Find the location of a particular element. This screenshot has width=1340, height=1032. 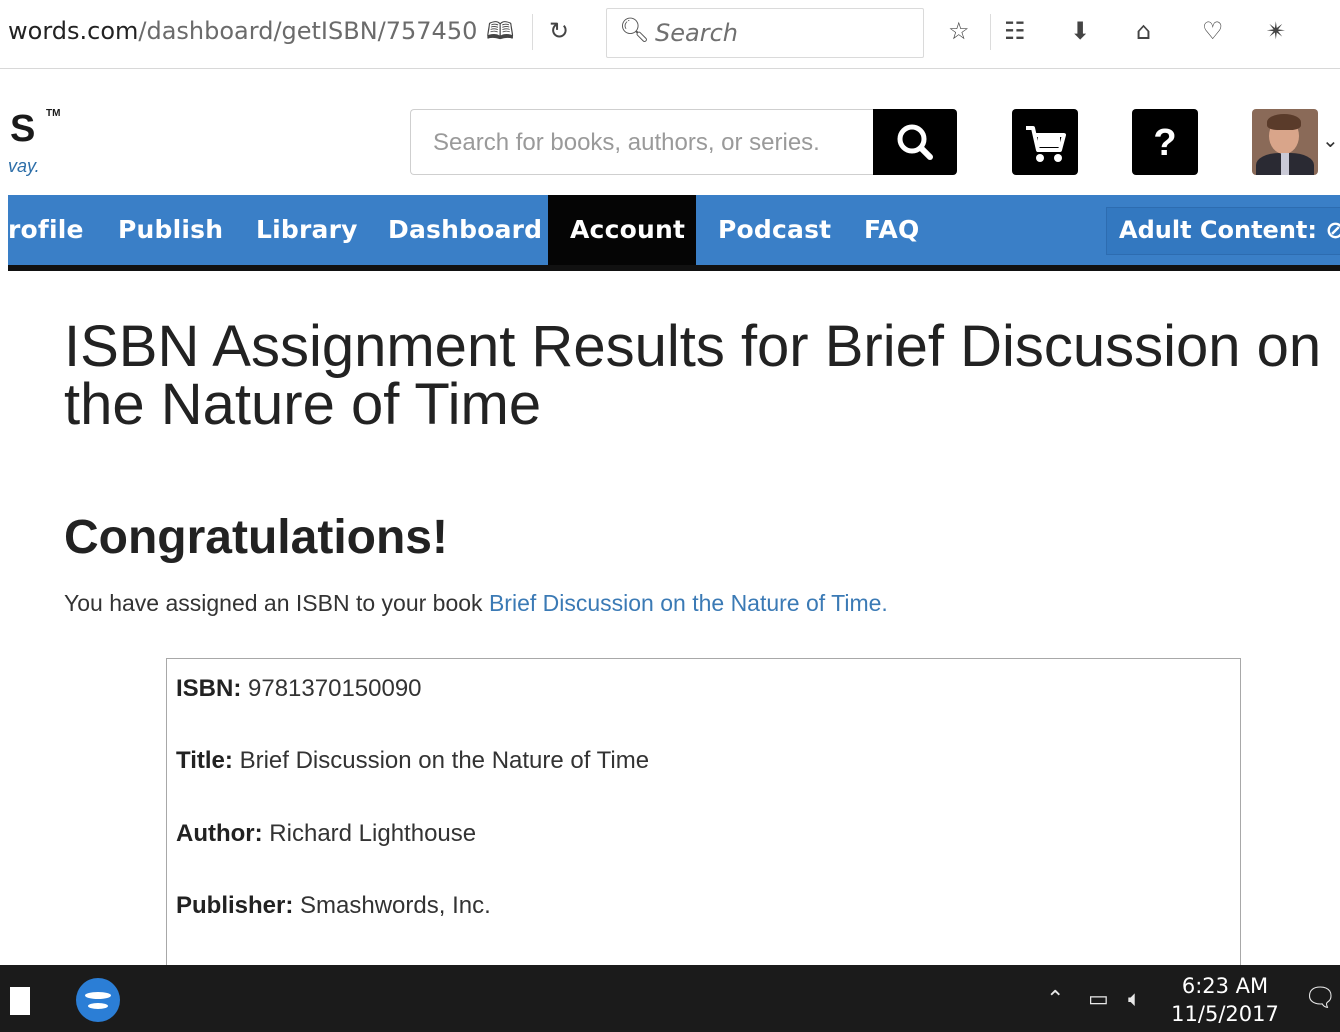

avatar-tie is located at coordinates (1285, 164).